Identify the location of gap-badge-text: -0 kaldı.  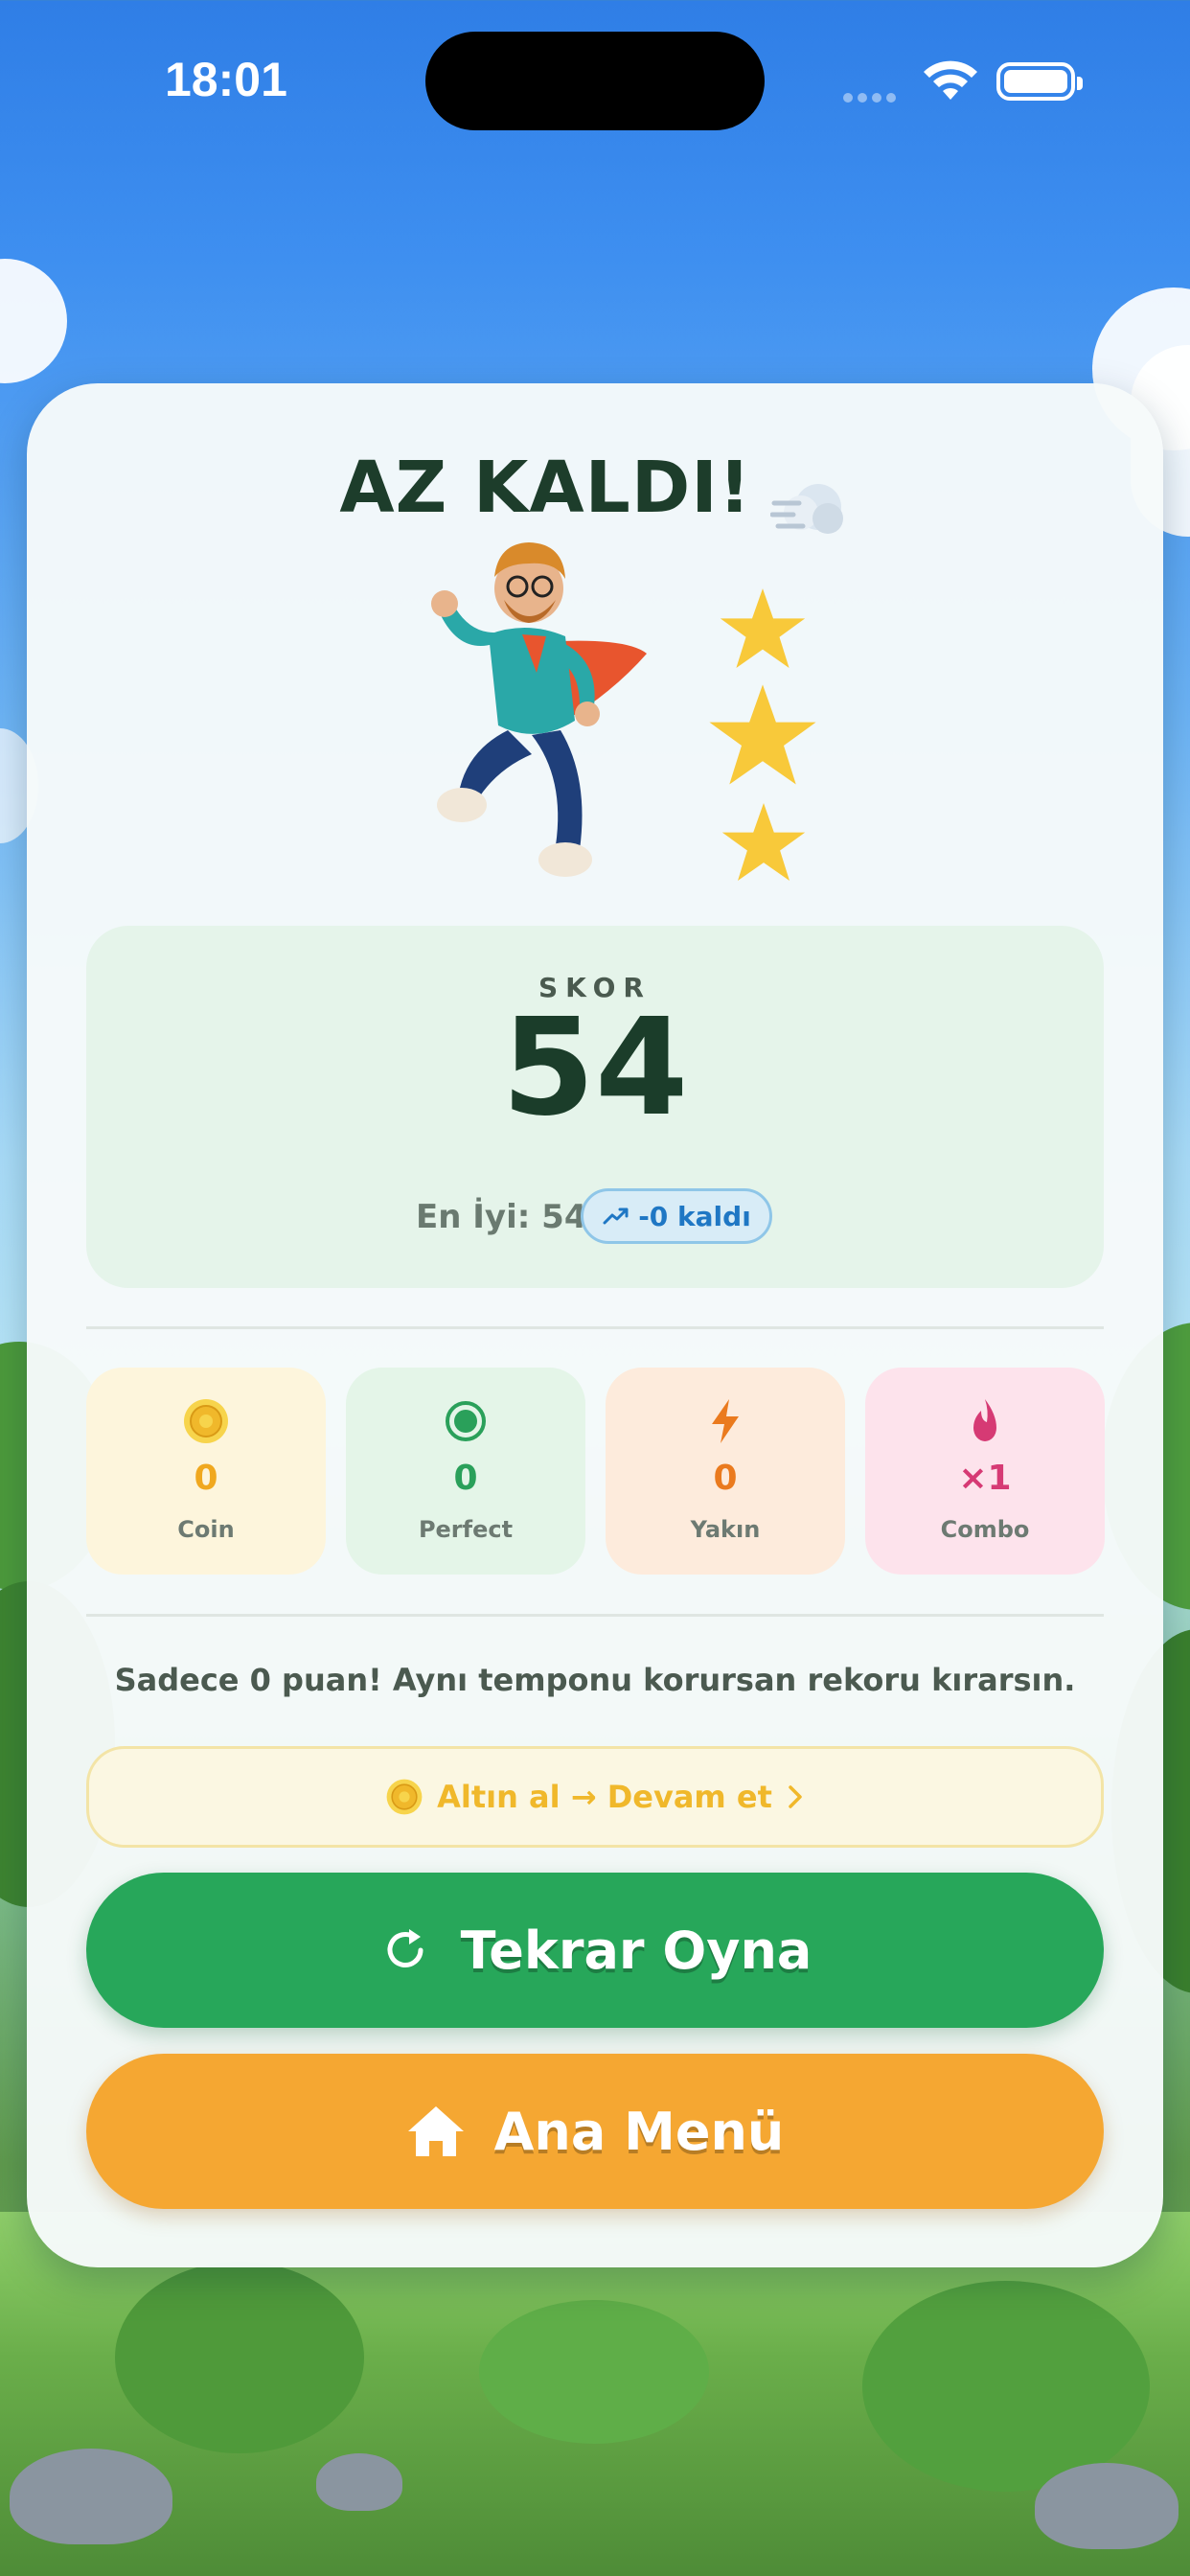
(695, 1216).